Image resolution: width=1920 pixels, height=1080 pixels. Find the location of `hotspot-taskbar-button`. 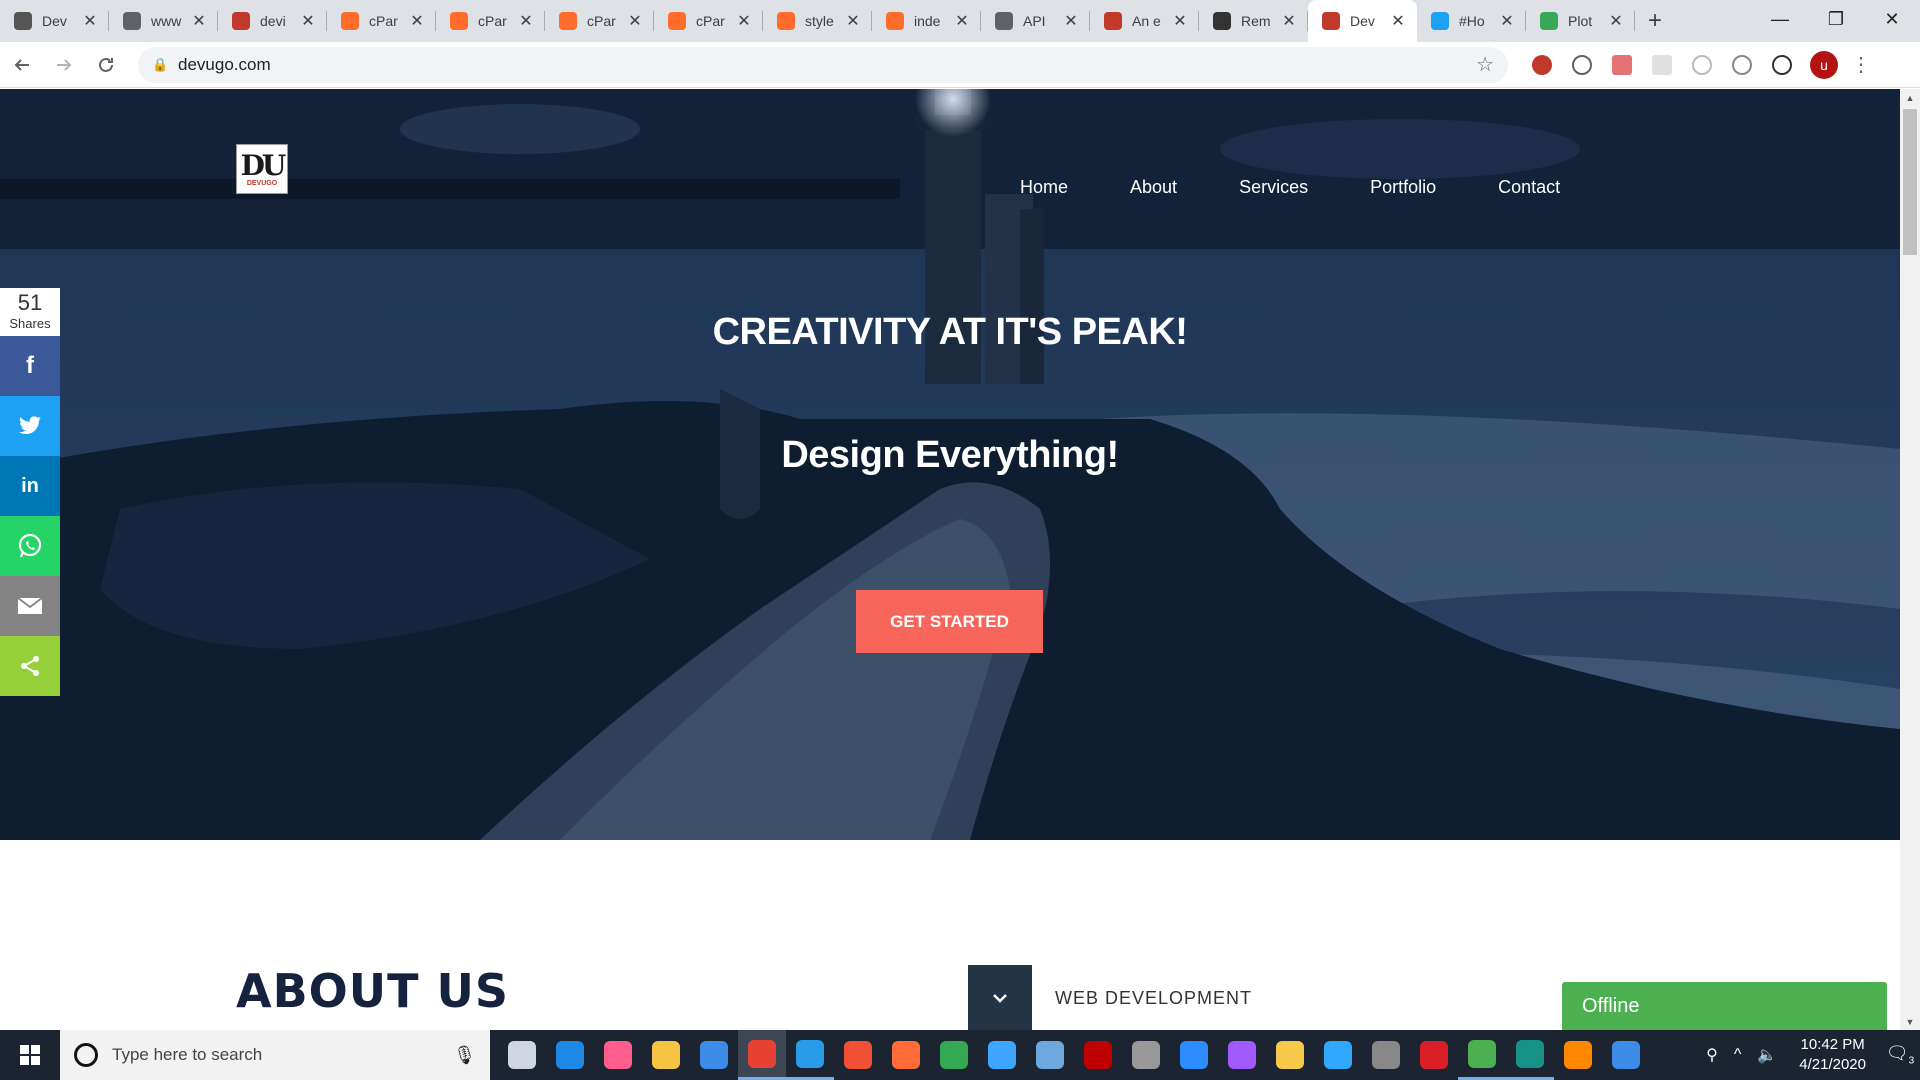

hotspot-taskbar-button is located at coordinates (1482, 1055).